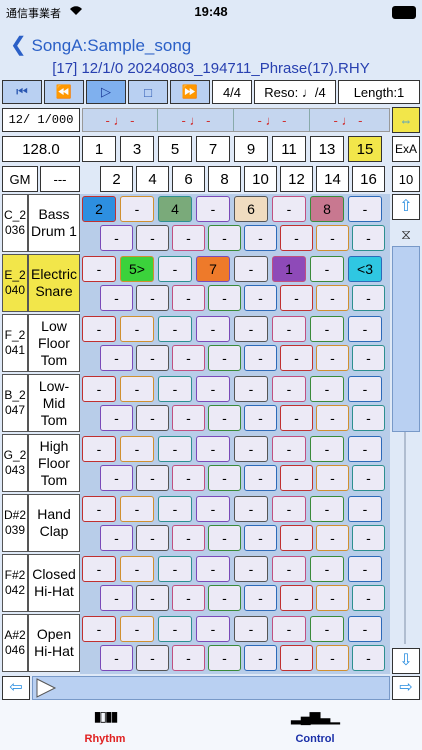 The height and width of the screenshot is (750, 422). I want to click on track-name: Hand Clap, so click(54, 523).